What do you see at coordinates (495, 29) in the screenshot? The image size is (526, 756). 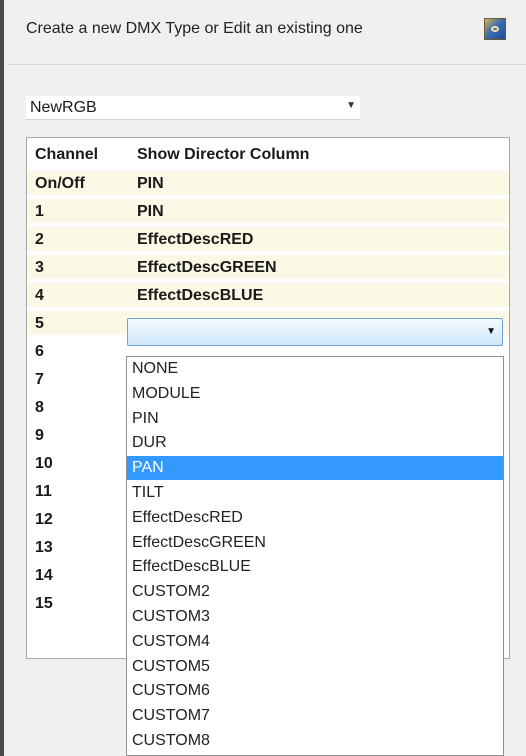 I see `dmx-app-icon` at bounding box center [495, 29].